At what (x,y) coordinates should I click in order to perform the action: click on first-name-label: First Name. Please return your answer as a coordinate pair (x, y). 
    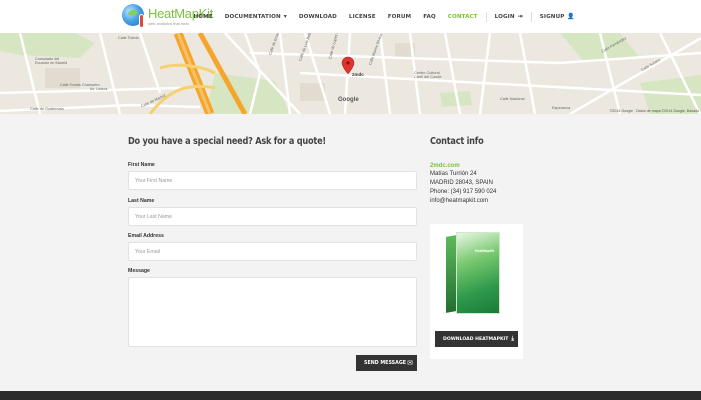
    Looking at the image, I should click on (141, 165).